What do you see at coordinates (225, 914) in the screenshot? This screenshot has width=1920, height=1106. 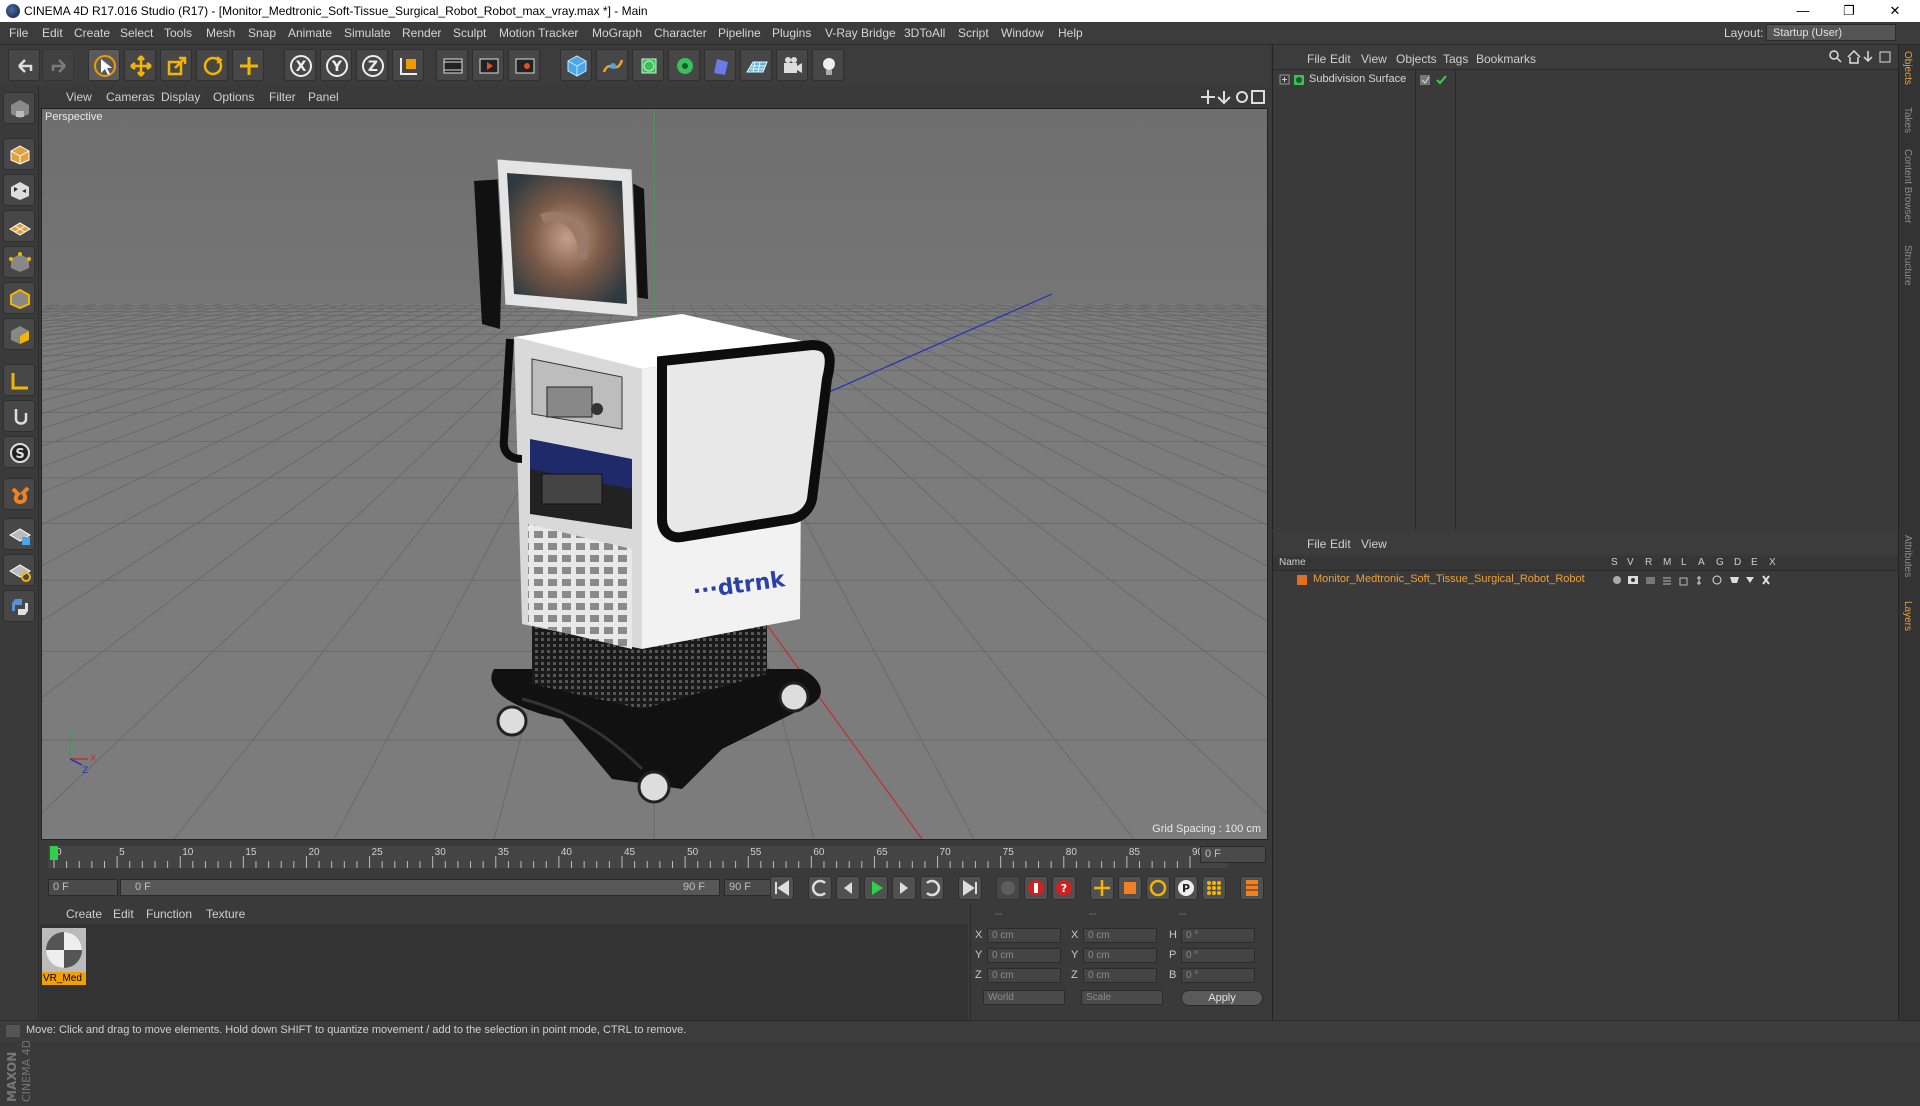 I see `material-menu-texture: Texture` at bounding box center [225, 914].